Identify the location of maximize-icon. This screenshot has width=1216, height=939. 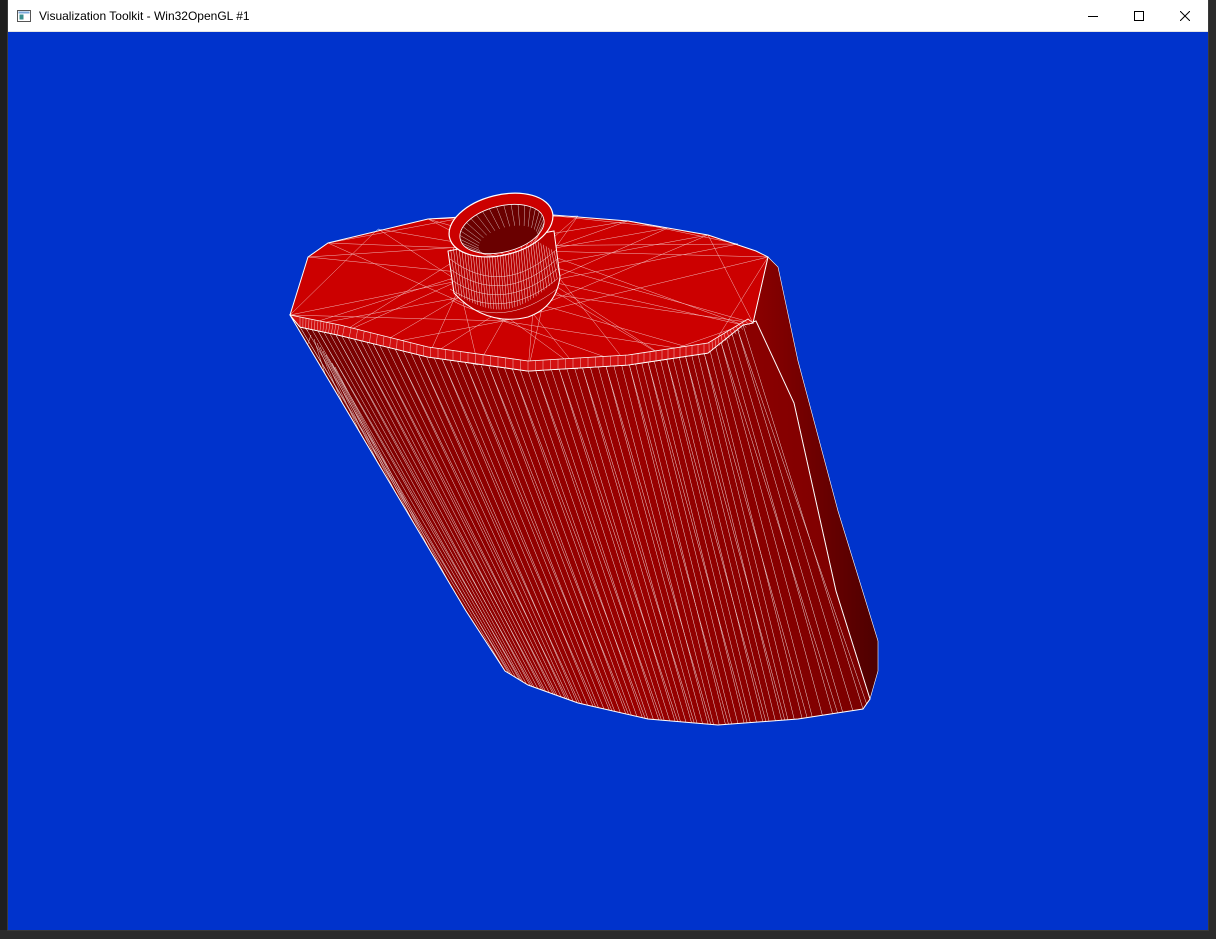
(1139, 15).